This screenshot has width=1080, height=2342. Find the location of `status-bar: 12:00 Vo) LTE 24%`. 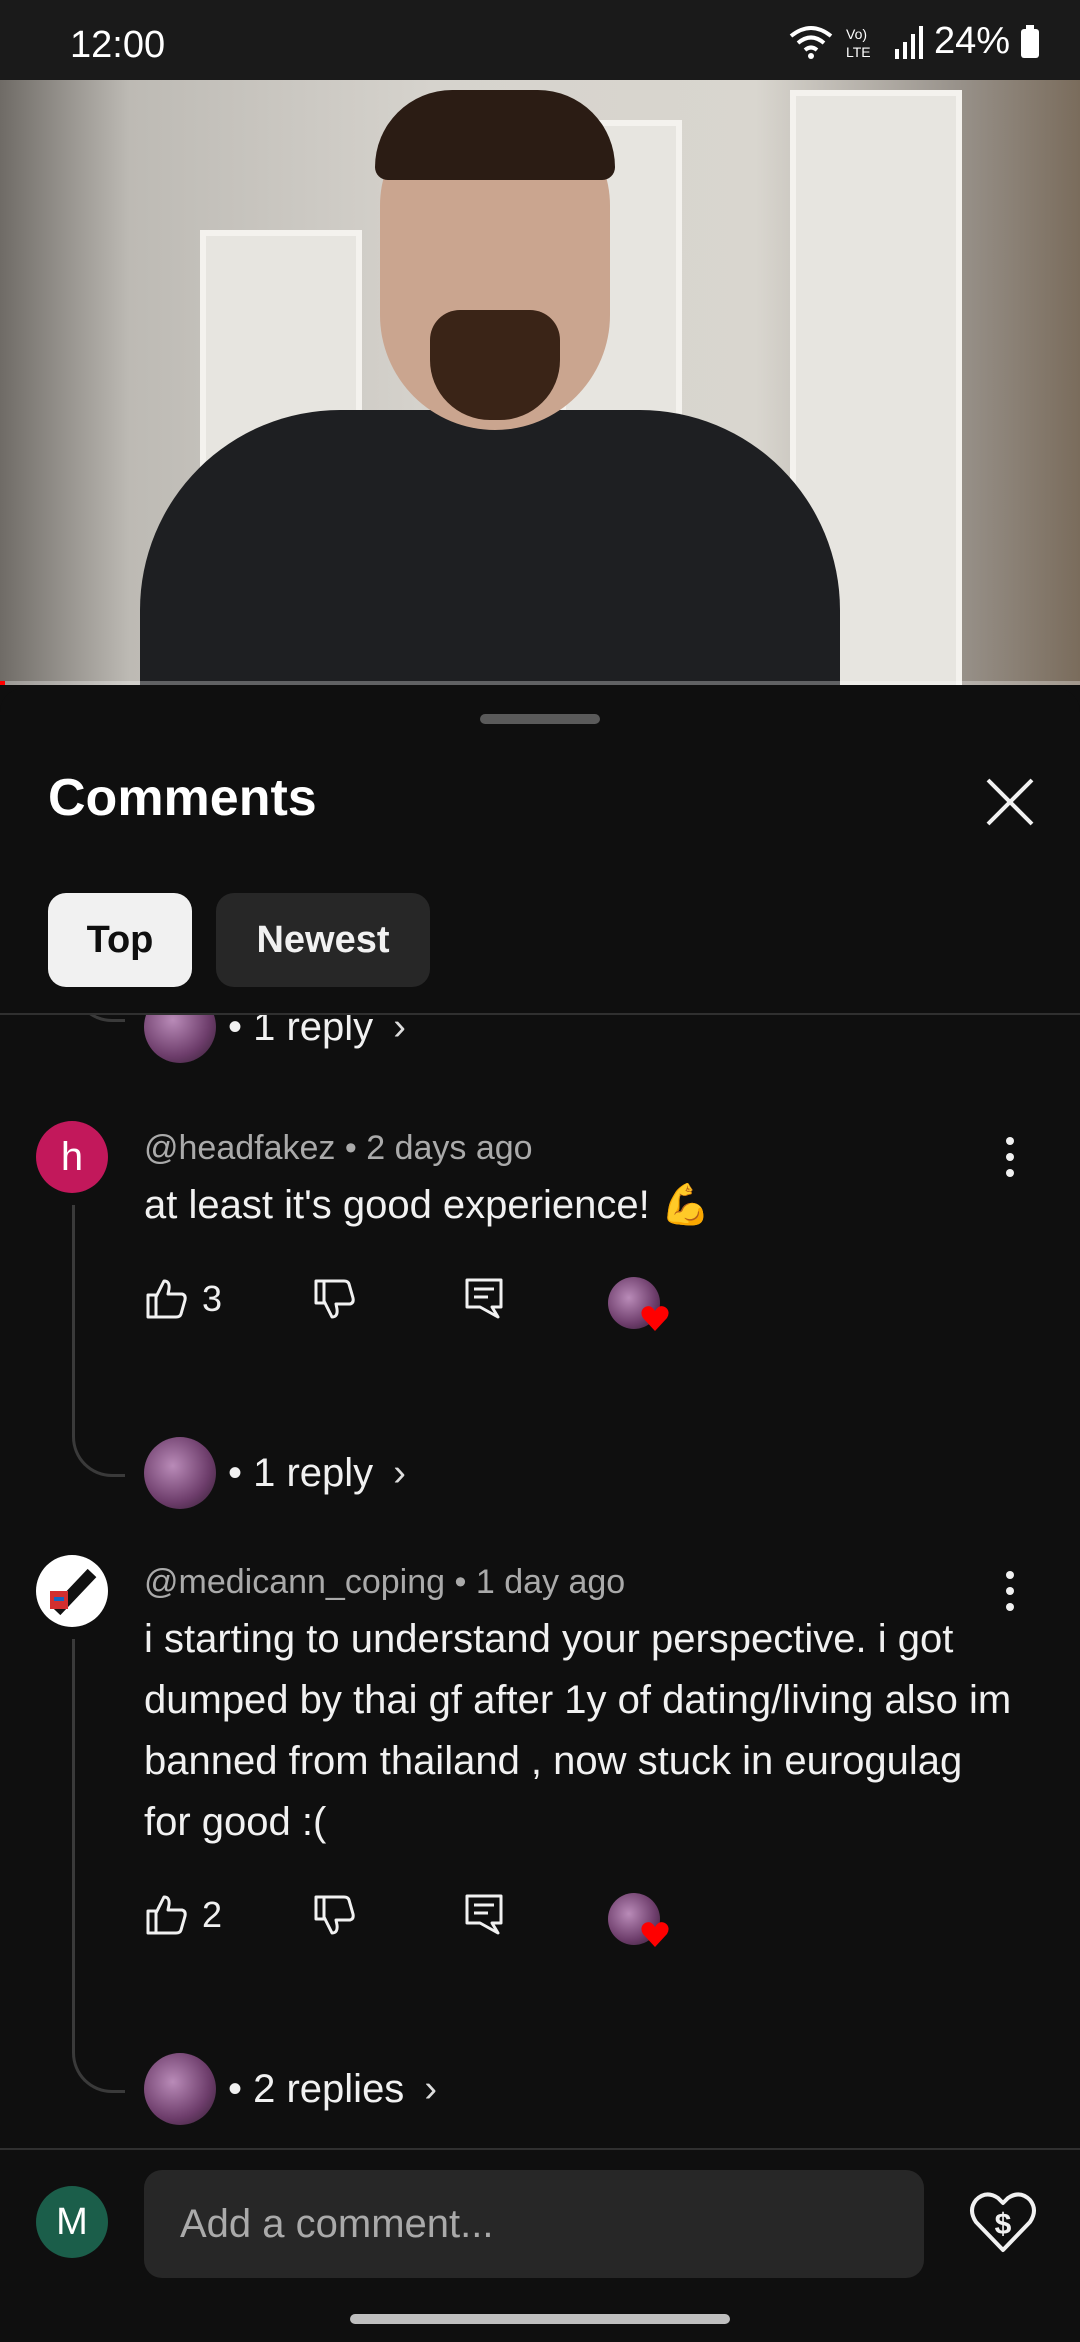

status-bar: 12:00 Vo) LTE 24% is located at coordinates (540, 40).